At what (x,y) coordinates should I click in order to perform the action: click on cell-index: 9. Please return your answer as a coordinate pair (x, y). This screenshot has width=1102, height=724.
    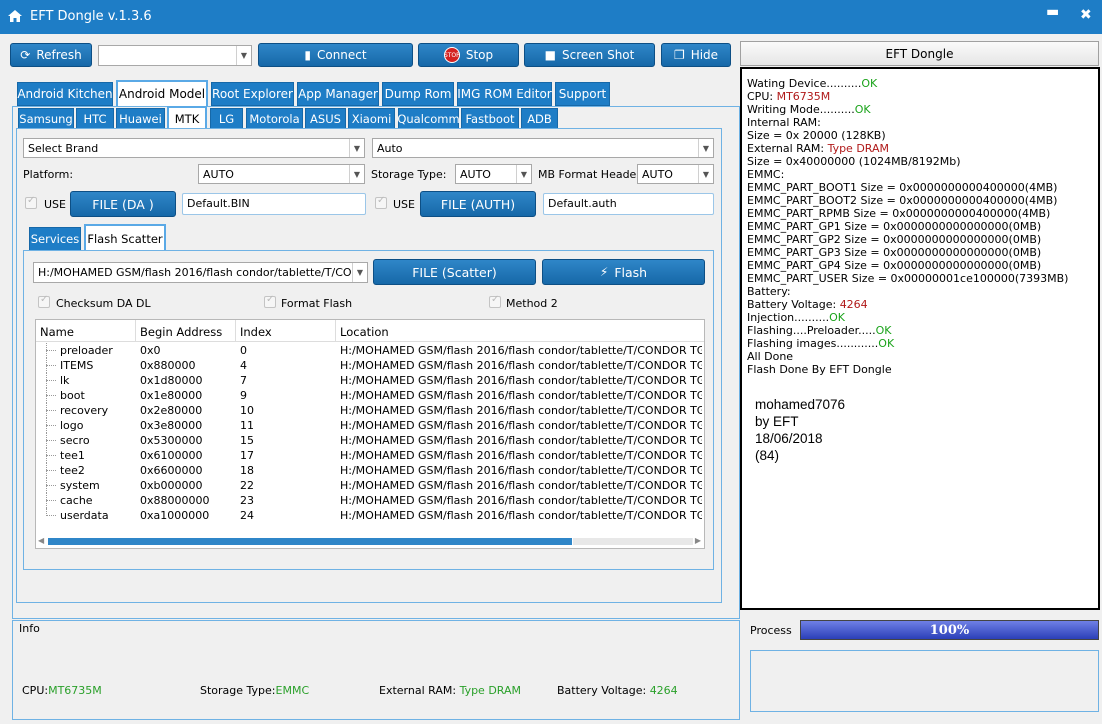
    Looking at the image, I should click on (243, 395).